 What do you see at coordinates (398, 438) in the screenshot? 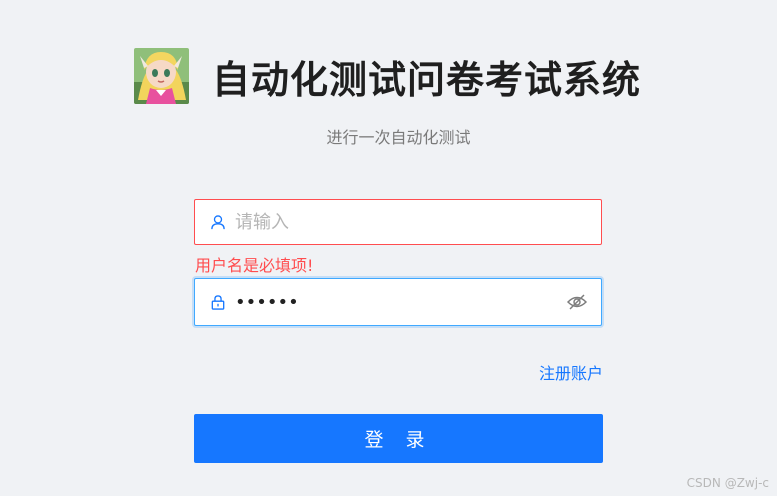
I see `login-button: 登 录` at bounding box center [398, 438].